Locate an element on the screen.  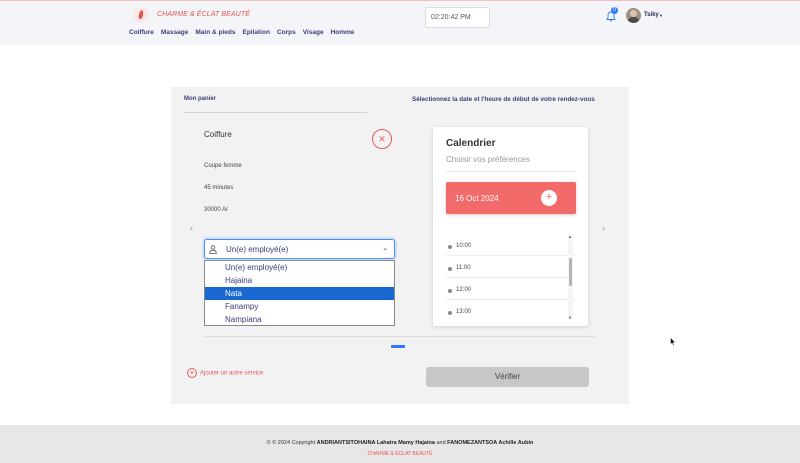
and-text: and is located at coordinates (441, 443).